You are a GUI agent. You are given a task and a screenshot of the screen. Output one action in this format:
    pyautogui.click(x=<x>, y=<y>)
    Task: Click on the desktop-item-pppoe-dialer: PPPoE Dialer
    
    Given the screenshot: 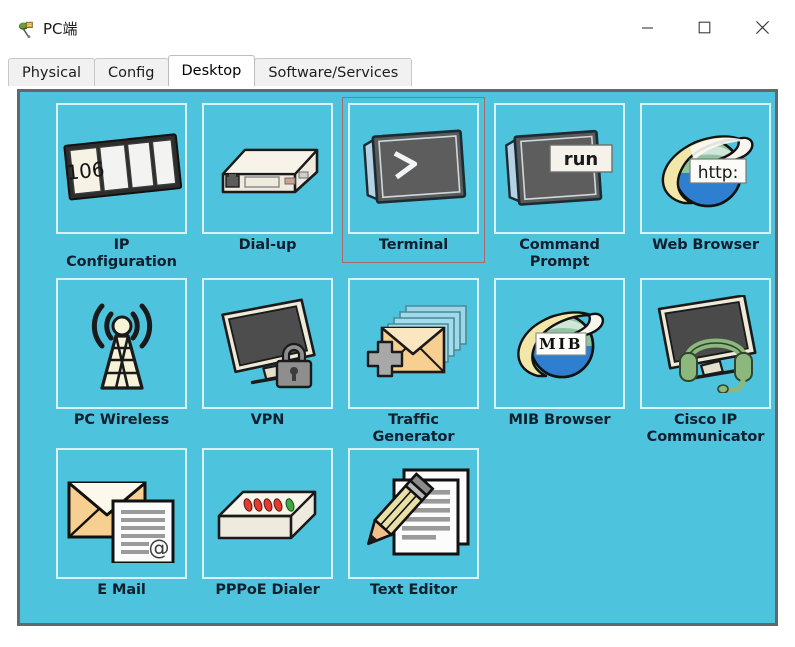 What is the action you would take?
    pyautogui.click(x=267, y=533)
    